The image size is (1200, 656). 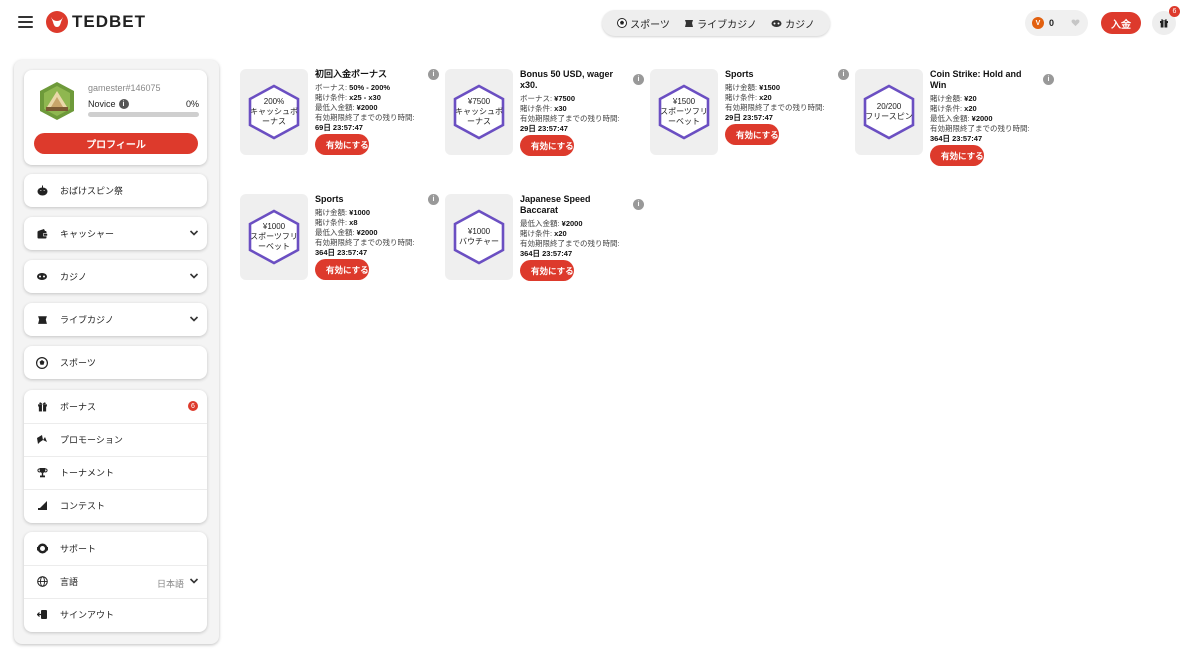 I want to click on promo-card: おばけスピン祭, so click(x=115, y=190).